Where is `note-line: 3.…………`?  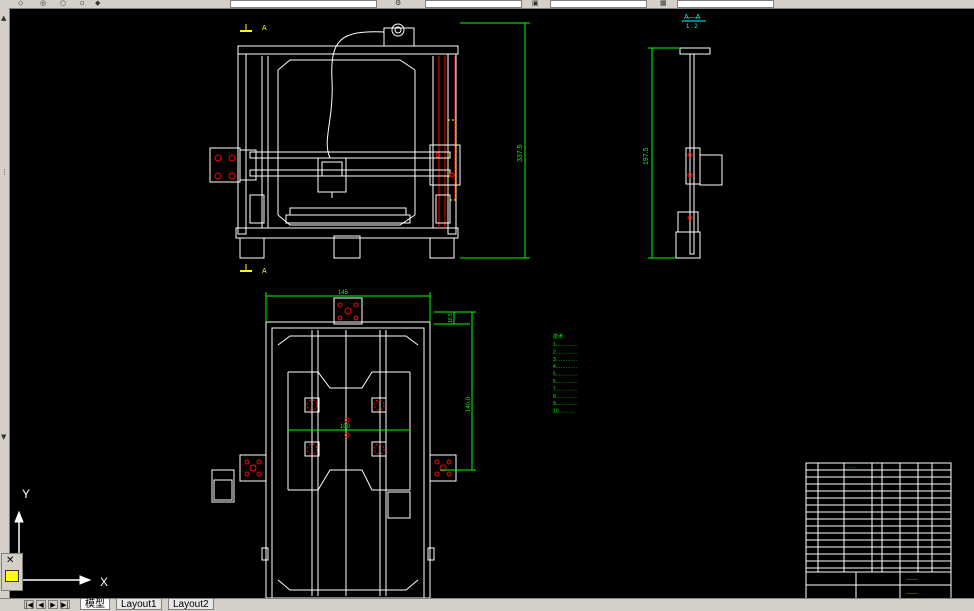
note-line: 3.………… is located at coordinates (565, 360).